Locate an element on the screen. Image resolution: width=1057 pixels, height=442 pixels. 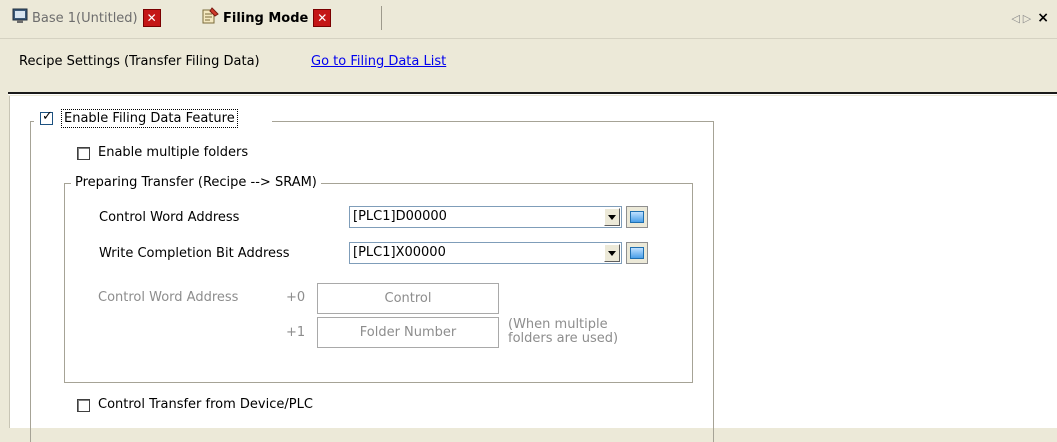
enable-filing-checkbox: ✓ is located at coordinates (46, 117).